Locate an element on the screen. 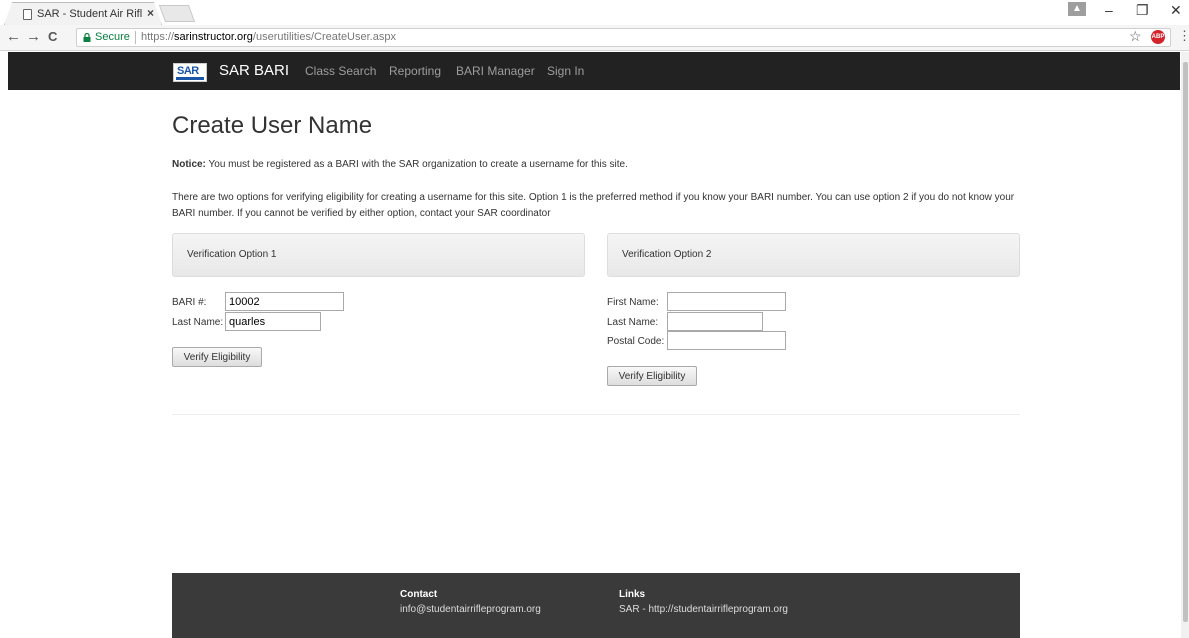 Image resolution: width=1189 pixels, height=638 pixels. option-1-last-name-input is located at coordinates (273, 321).